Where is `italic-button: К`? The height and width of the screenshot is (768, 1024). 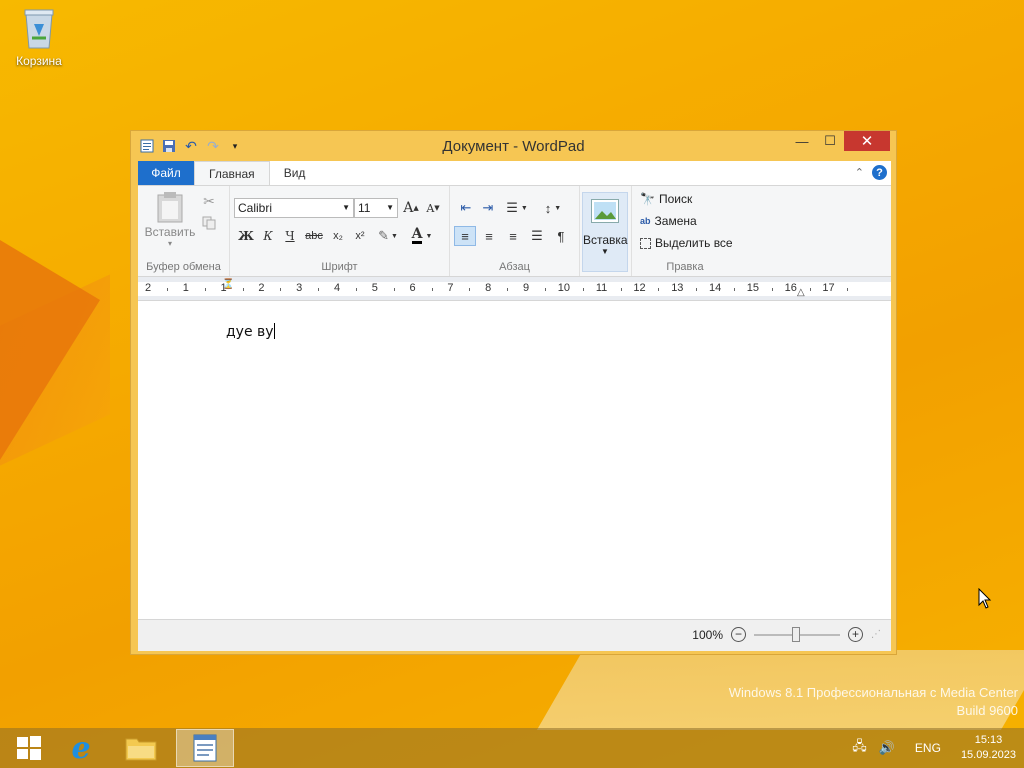
italic-button: К is located at coordinates (268, 236).